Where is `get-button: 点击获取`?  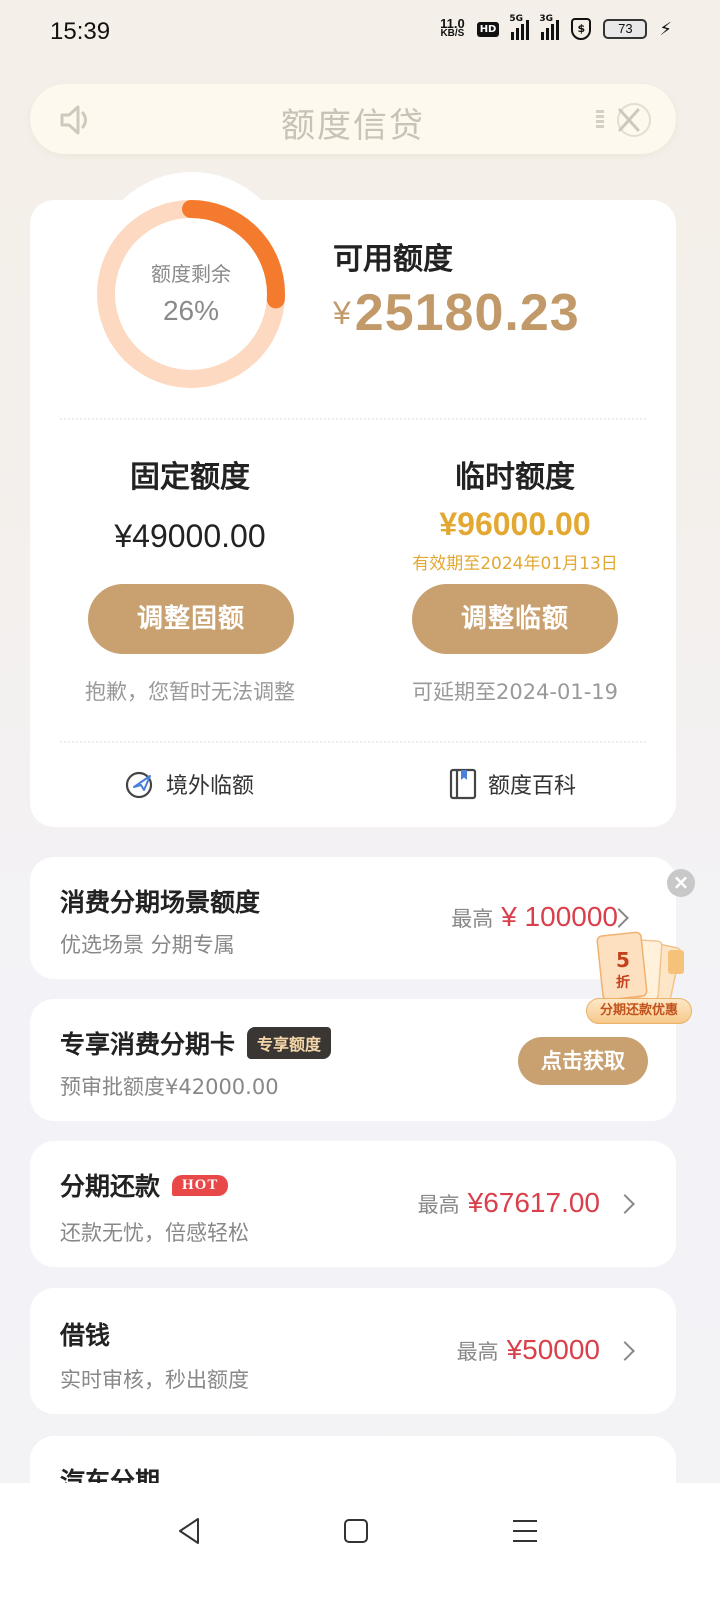
get-button: 点击获取 is located at coordinates (583, 1061).